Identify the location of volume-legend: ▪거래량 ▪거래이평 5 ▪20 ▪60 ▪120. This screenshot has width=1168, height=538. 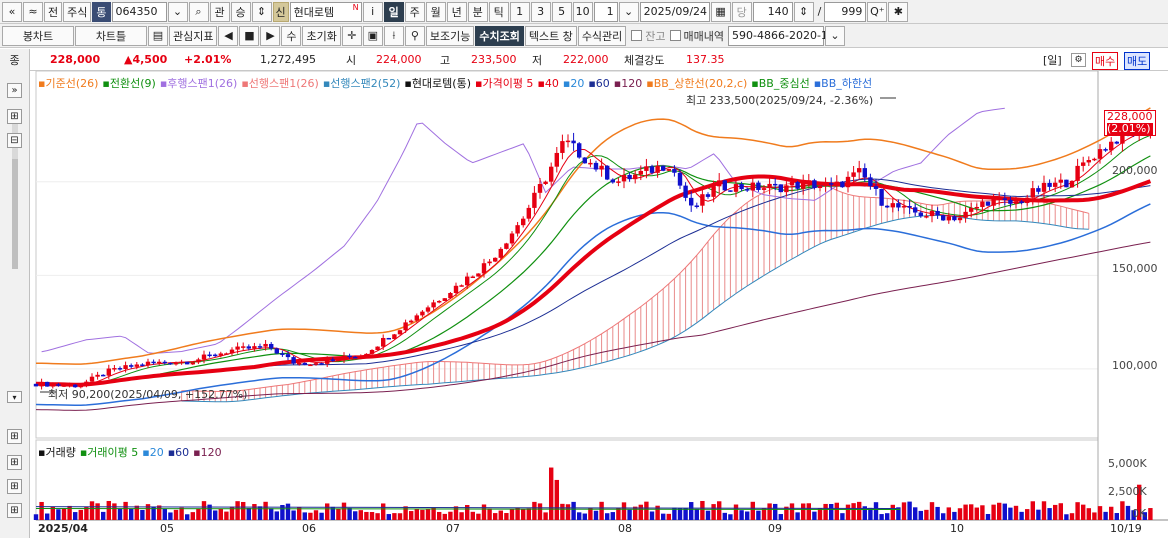
(132, 452).